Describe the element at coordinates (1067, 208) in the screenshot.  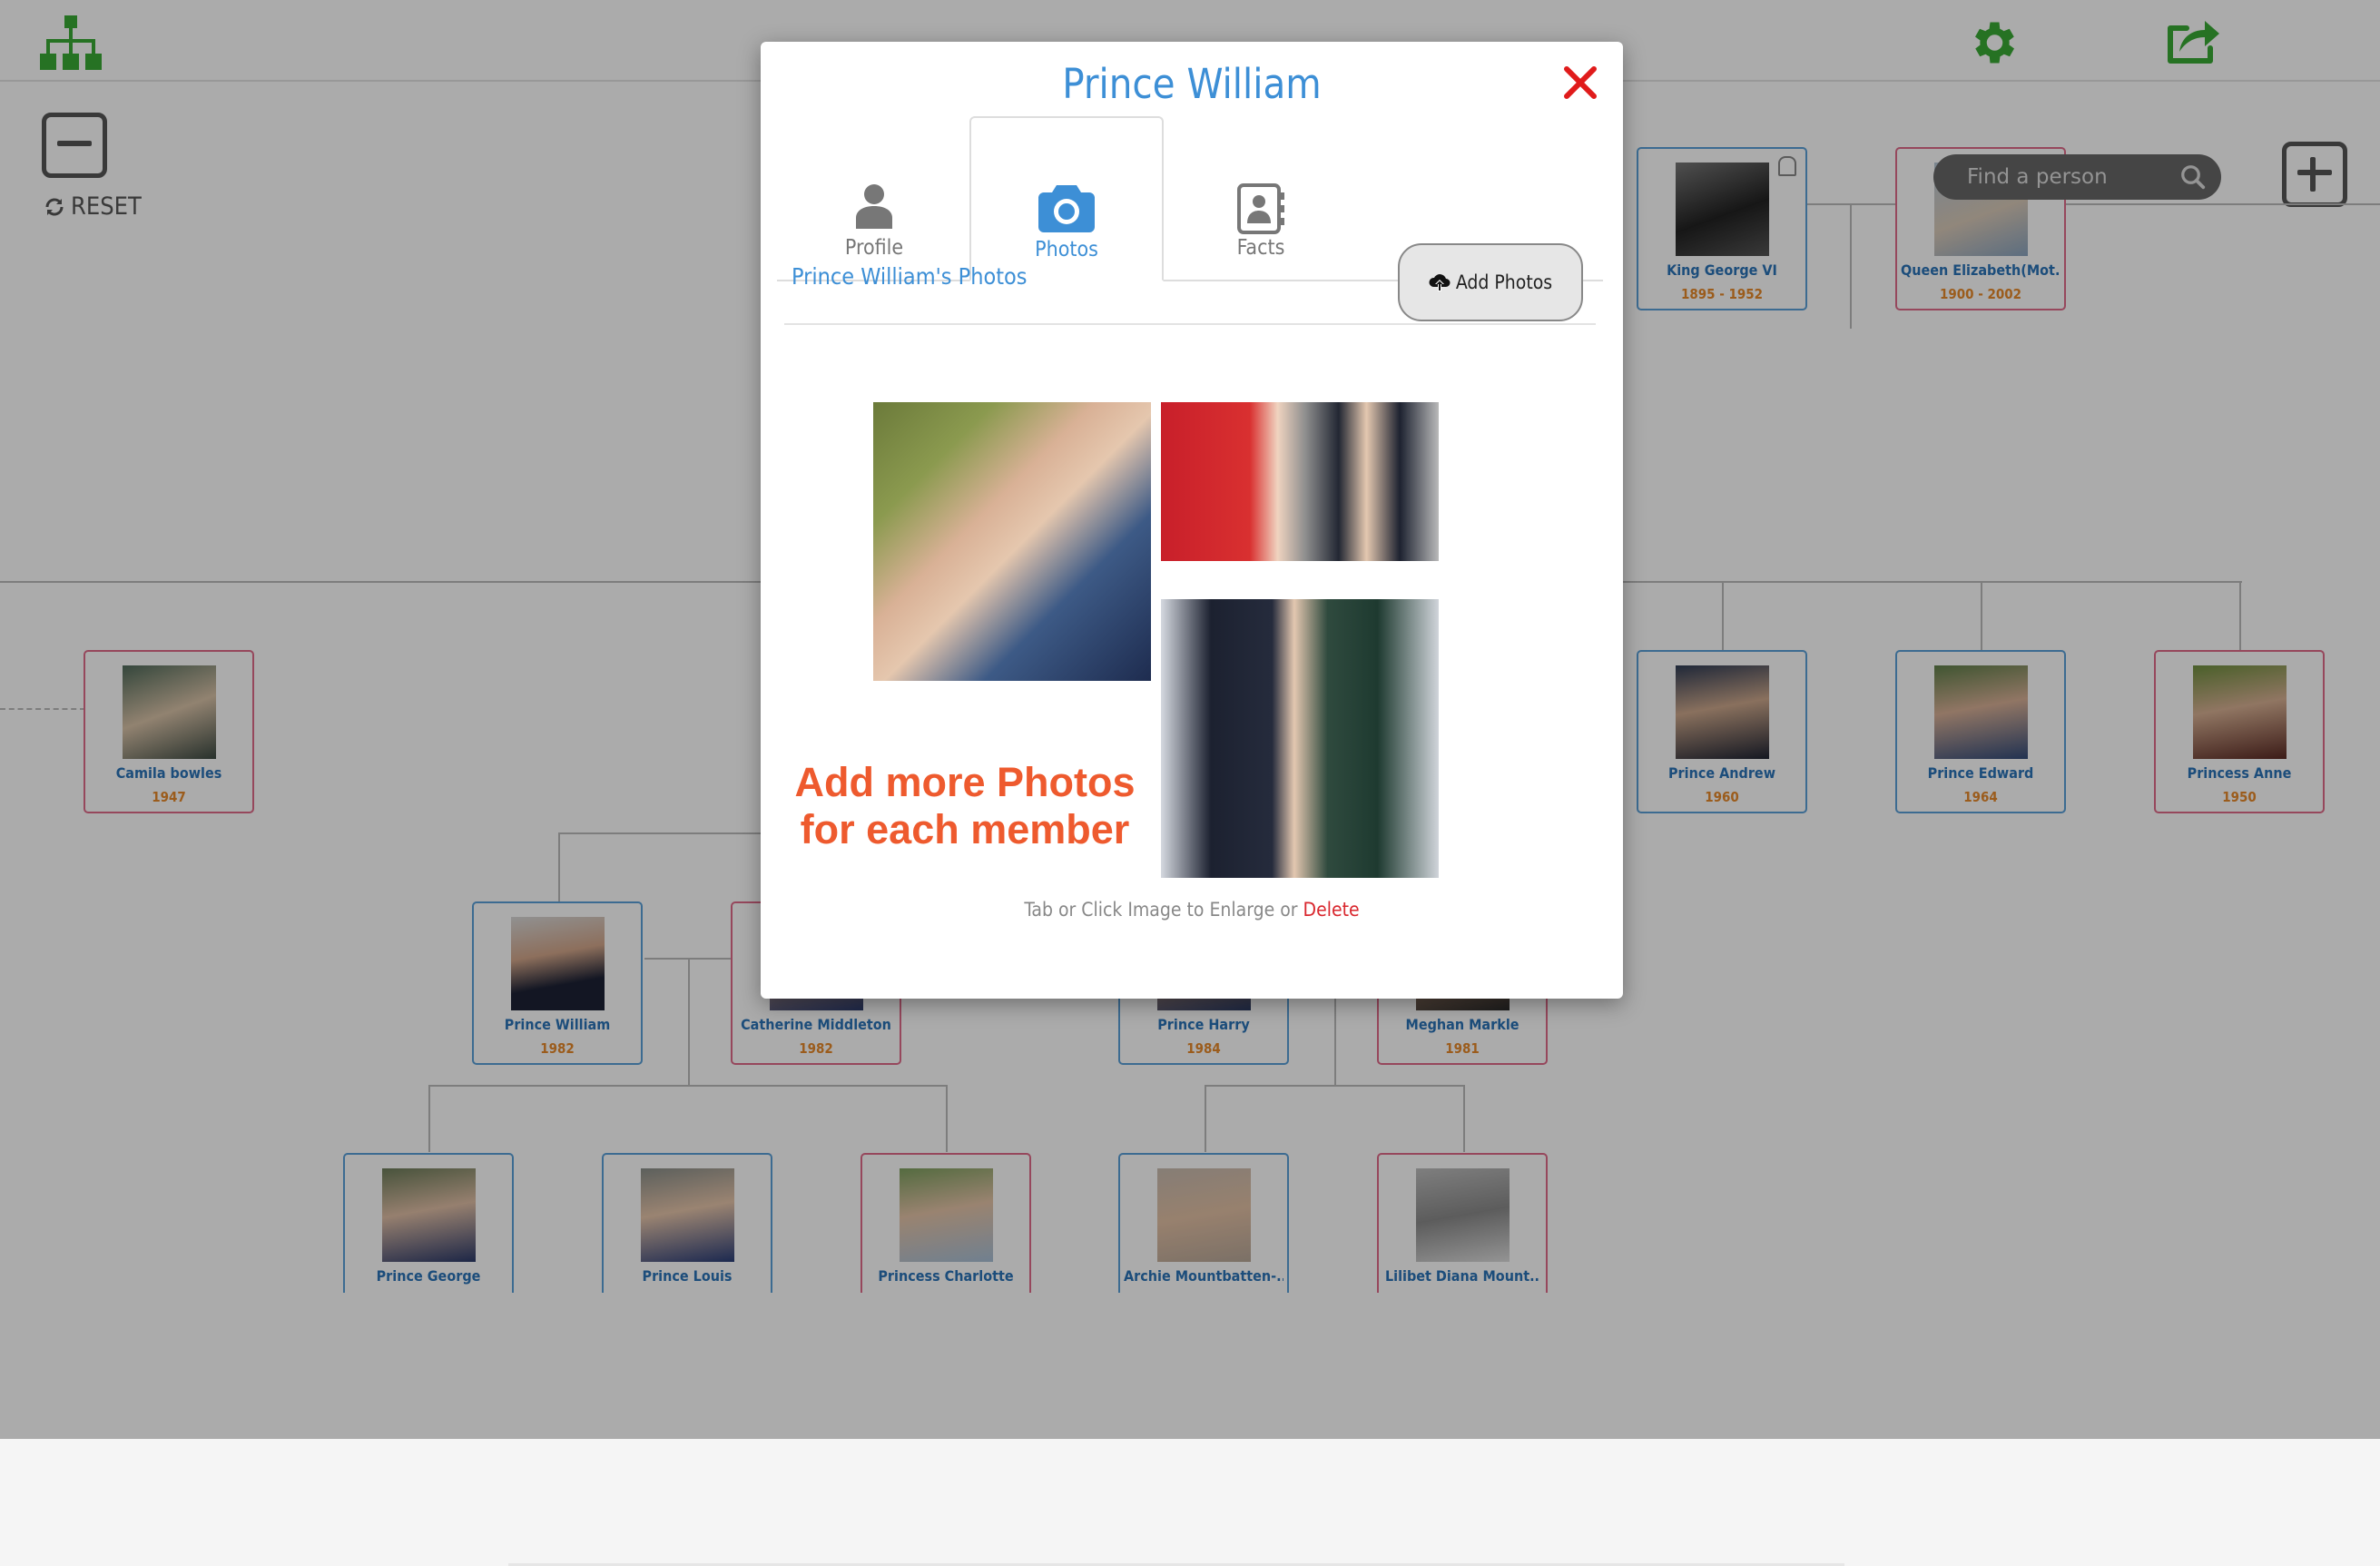
I see `camera-icon` at that location.